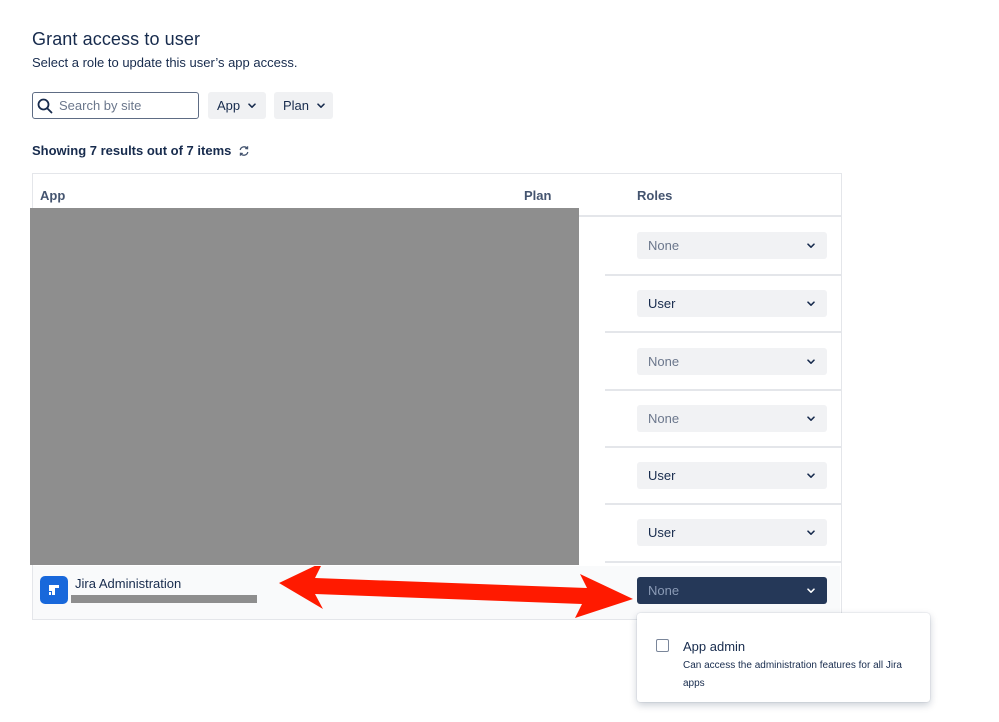 The height and width of the screenshot is (722, 999). What do you see at coordinates (714, 646) in the screenshot?
I see `app-admin-option-label: App admin` at bounding box center [714, 646].